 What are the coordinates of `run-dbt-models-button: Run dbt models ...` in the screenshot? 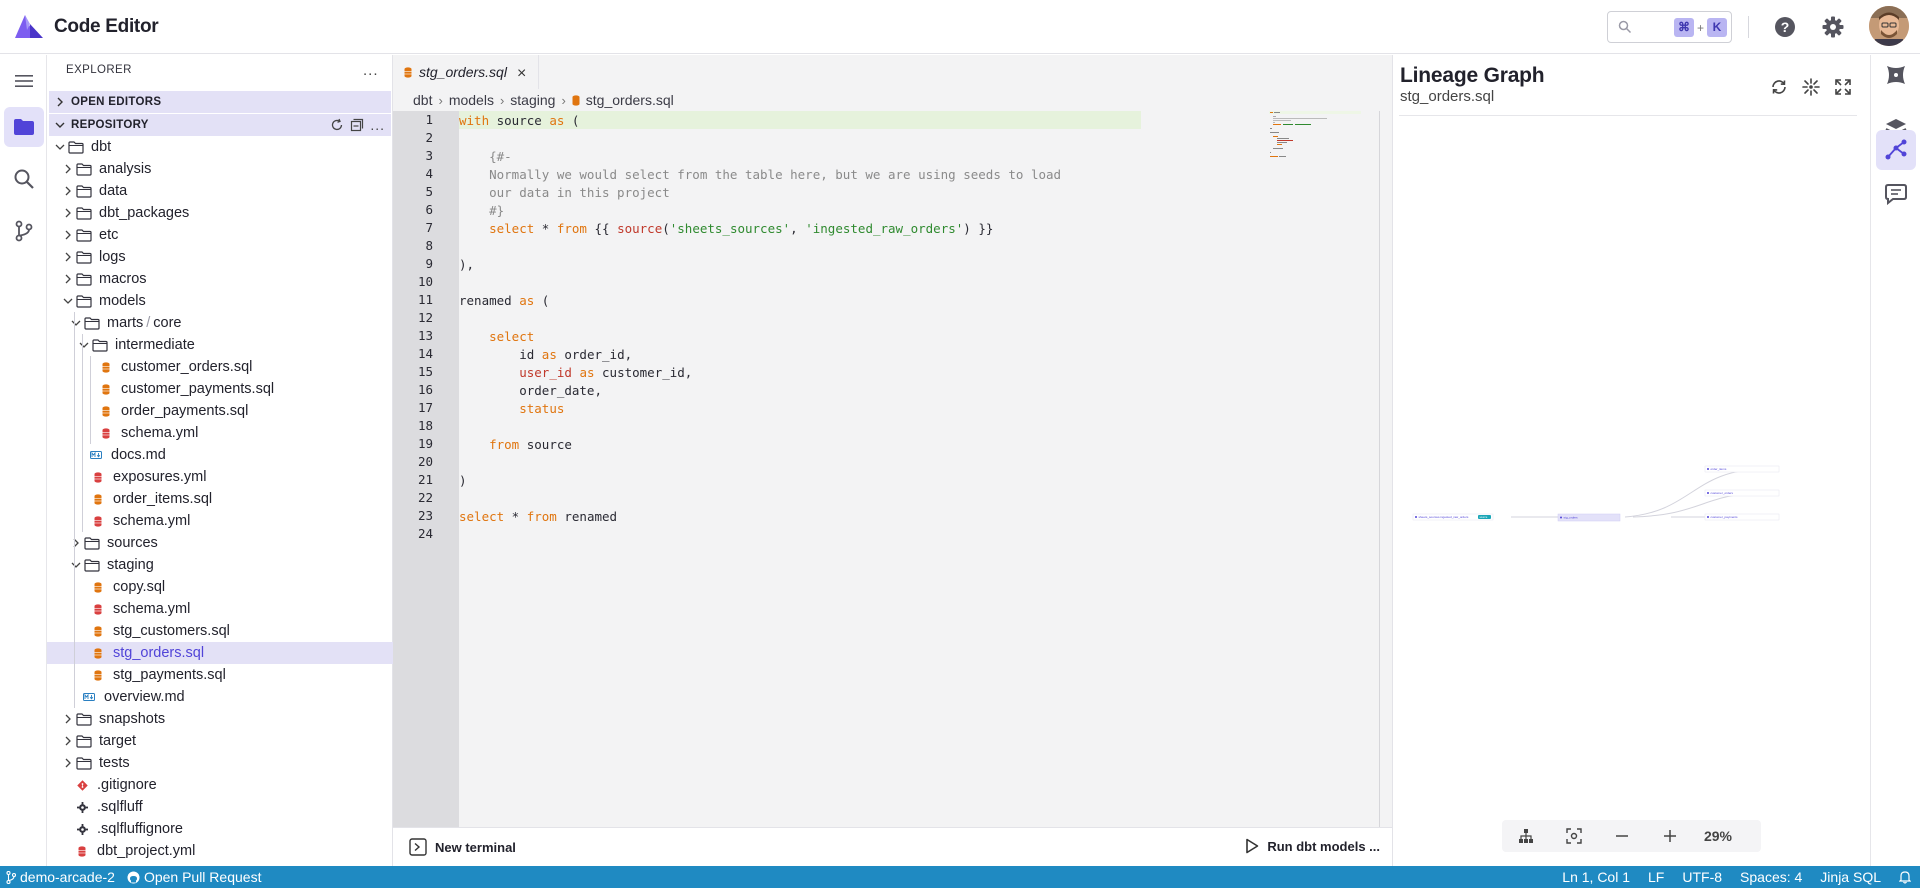 It's located at (1312, 846).